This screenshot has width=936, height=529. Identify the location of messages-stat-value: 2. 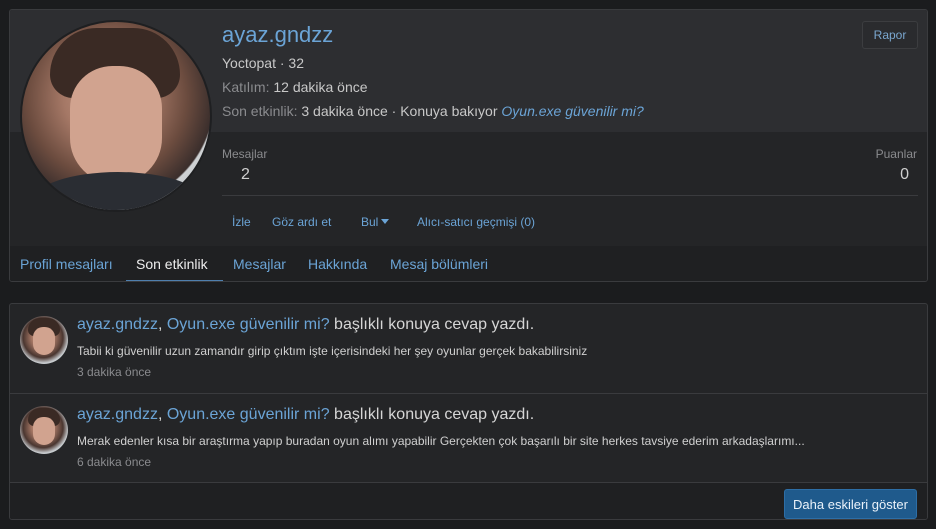
(245, 175).